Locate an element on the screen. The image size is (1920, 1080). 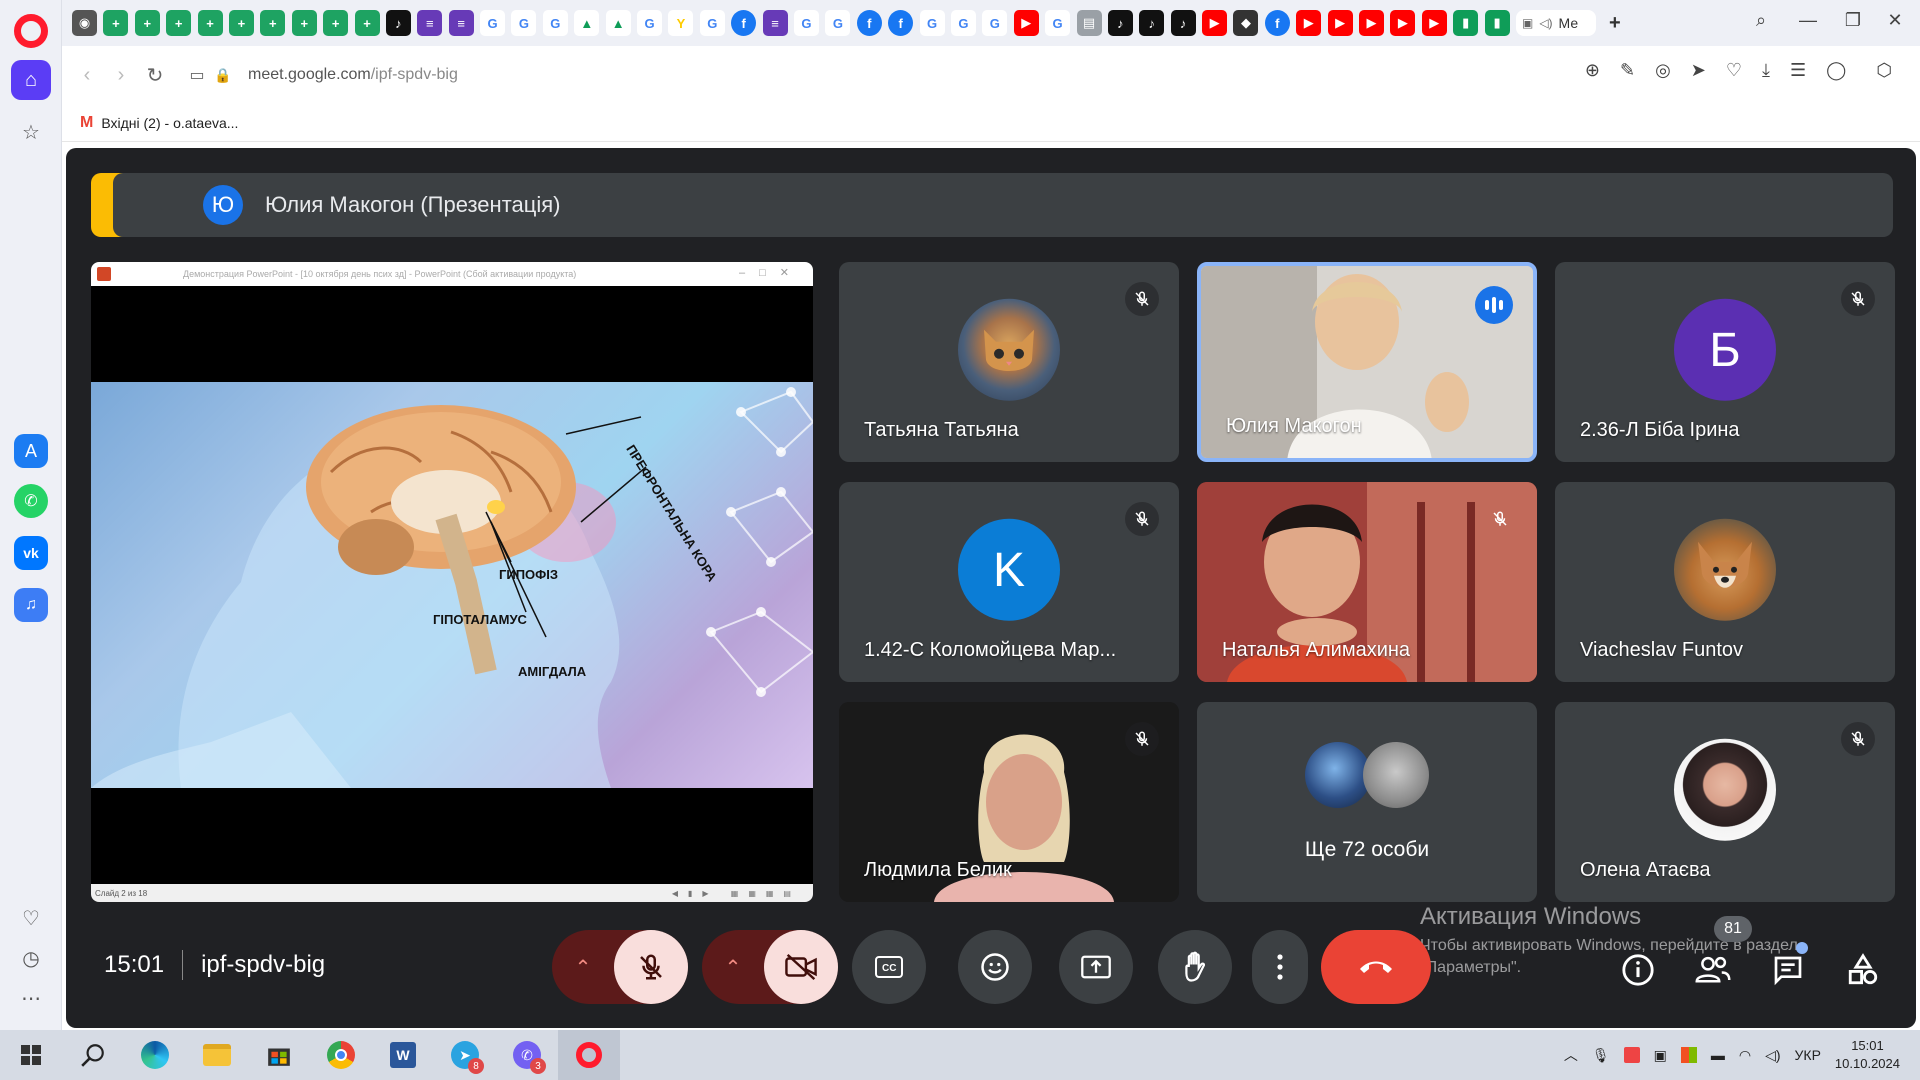
people-button is located at coordinates (1713, 970).